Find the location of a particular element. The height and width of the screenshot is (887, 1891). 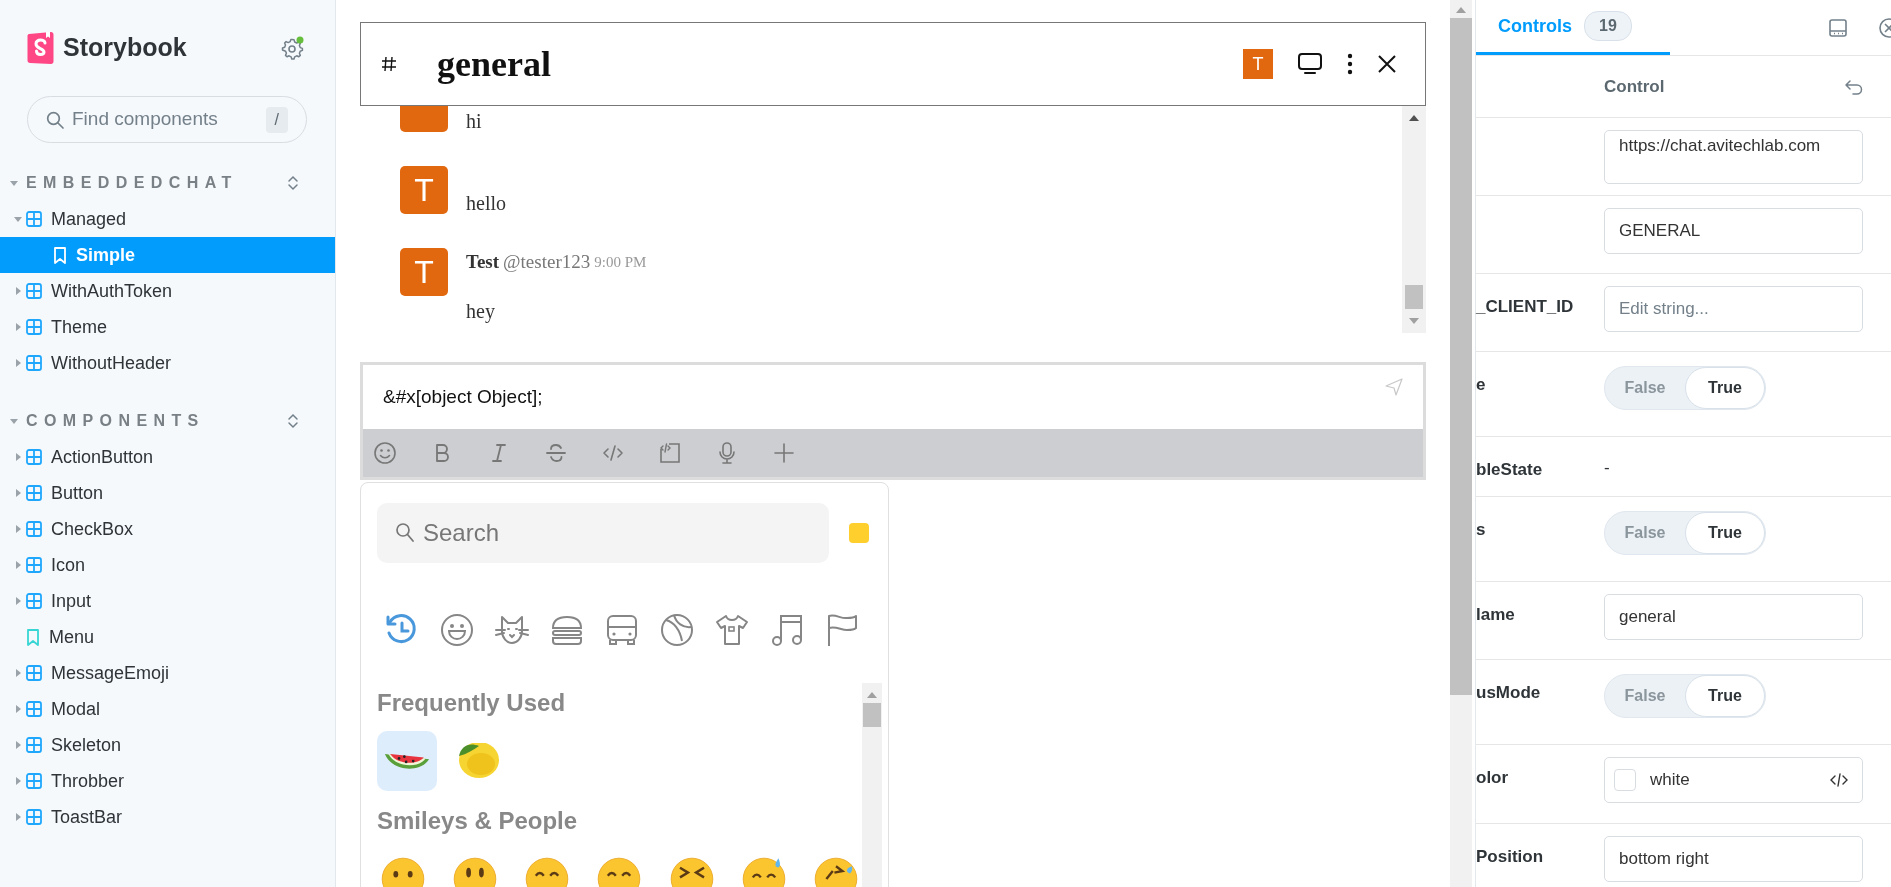

user-handle: @tester123 is located at coordinates (547, 261).